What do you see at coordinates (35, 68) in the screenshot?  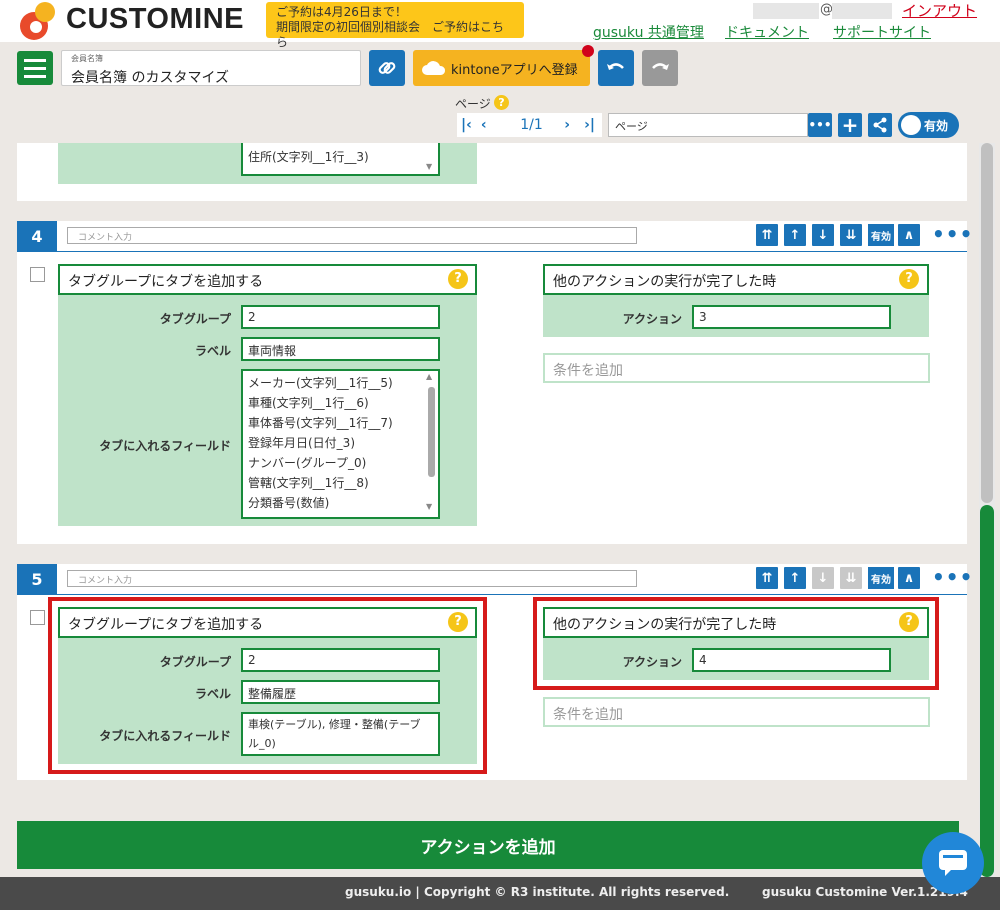 I see `hamburger-menu-button` at bounding box center [35, 68].